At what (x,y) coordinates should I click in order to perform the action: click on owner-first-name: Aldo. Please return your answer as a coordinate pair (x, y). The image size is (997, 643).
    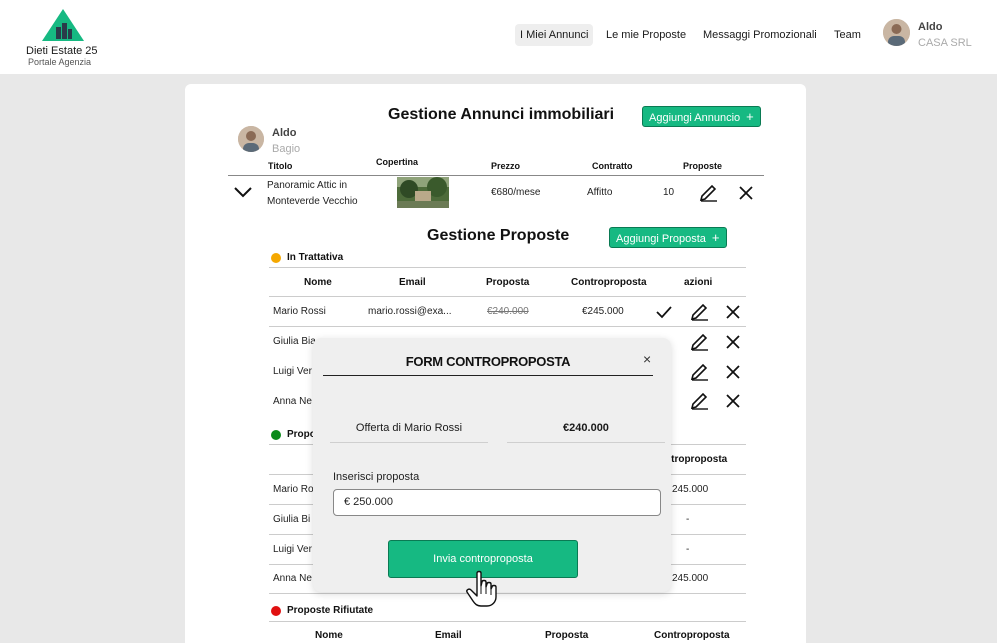
    Looking at the image, I should click on (284, 133).